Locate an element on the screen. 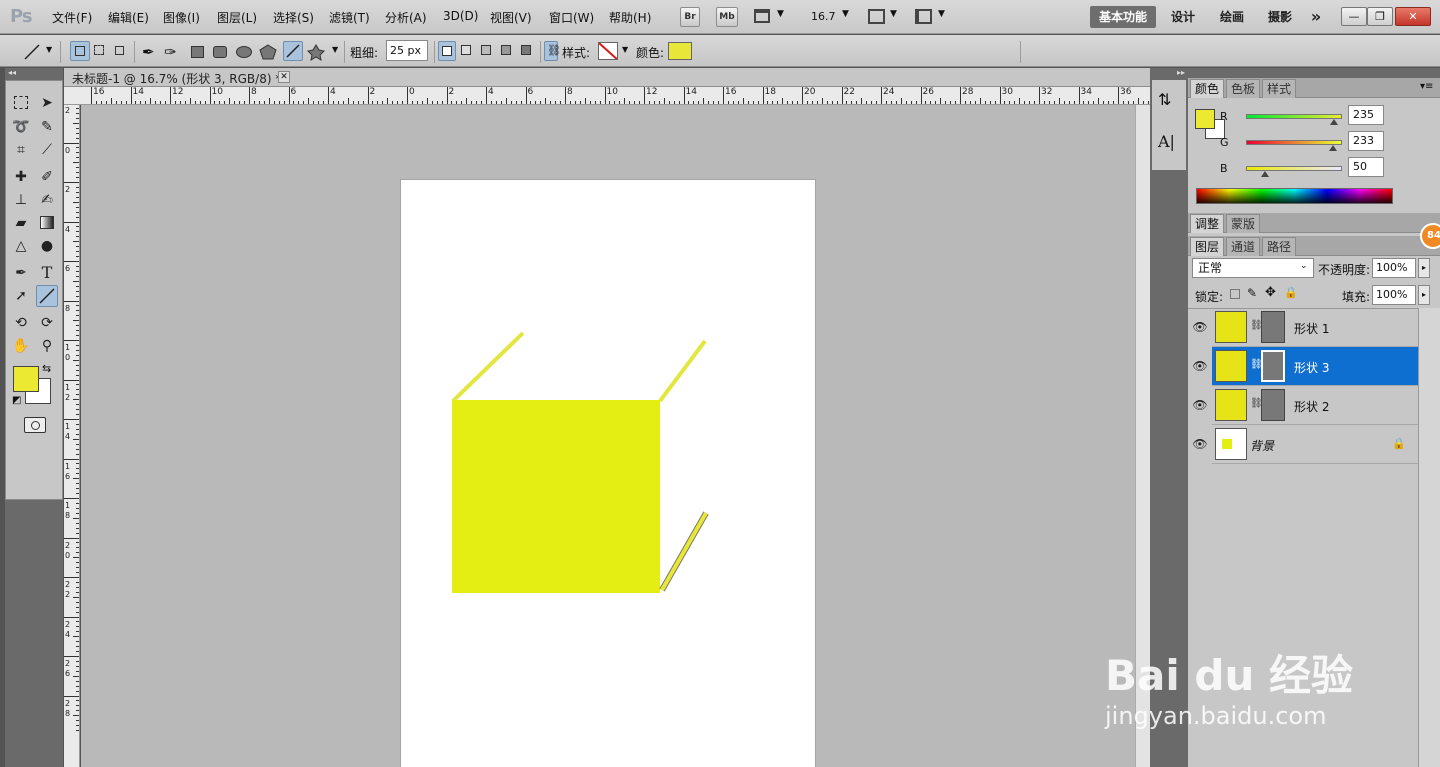 This screenshot has height=767, width=1440. intersect-shape-icon is located at coordinates (507, 51).